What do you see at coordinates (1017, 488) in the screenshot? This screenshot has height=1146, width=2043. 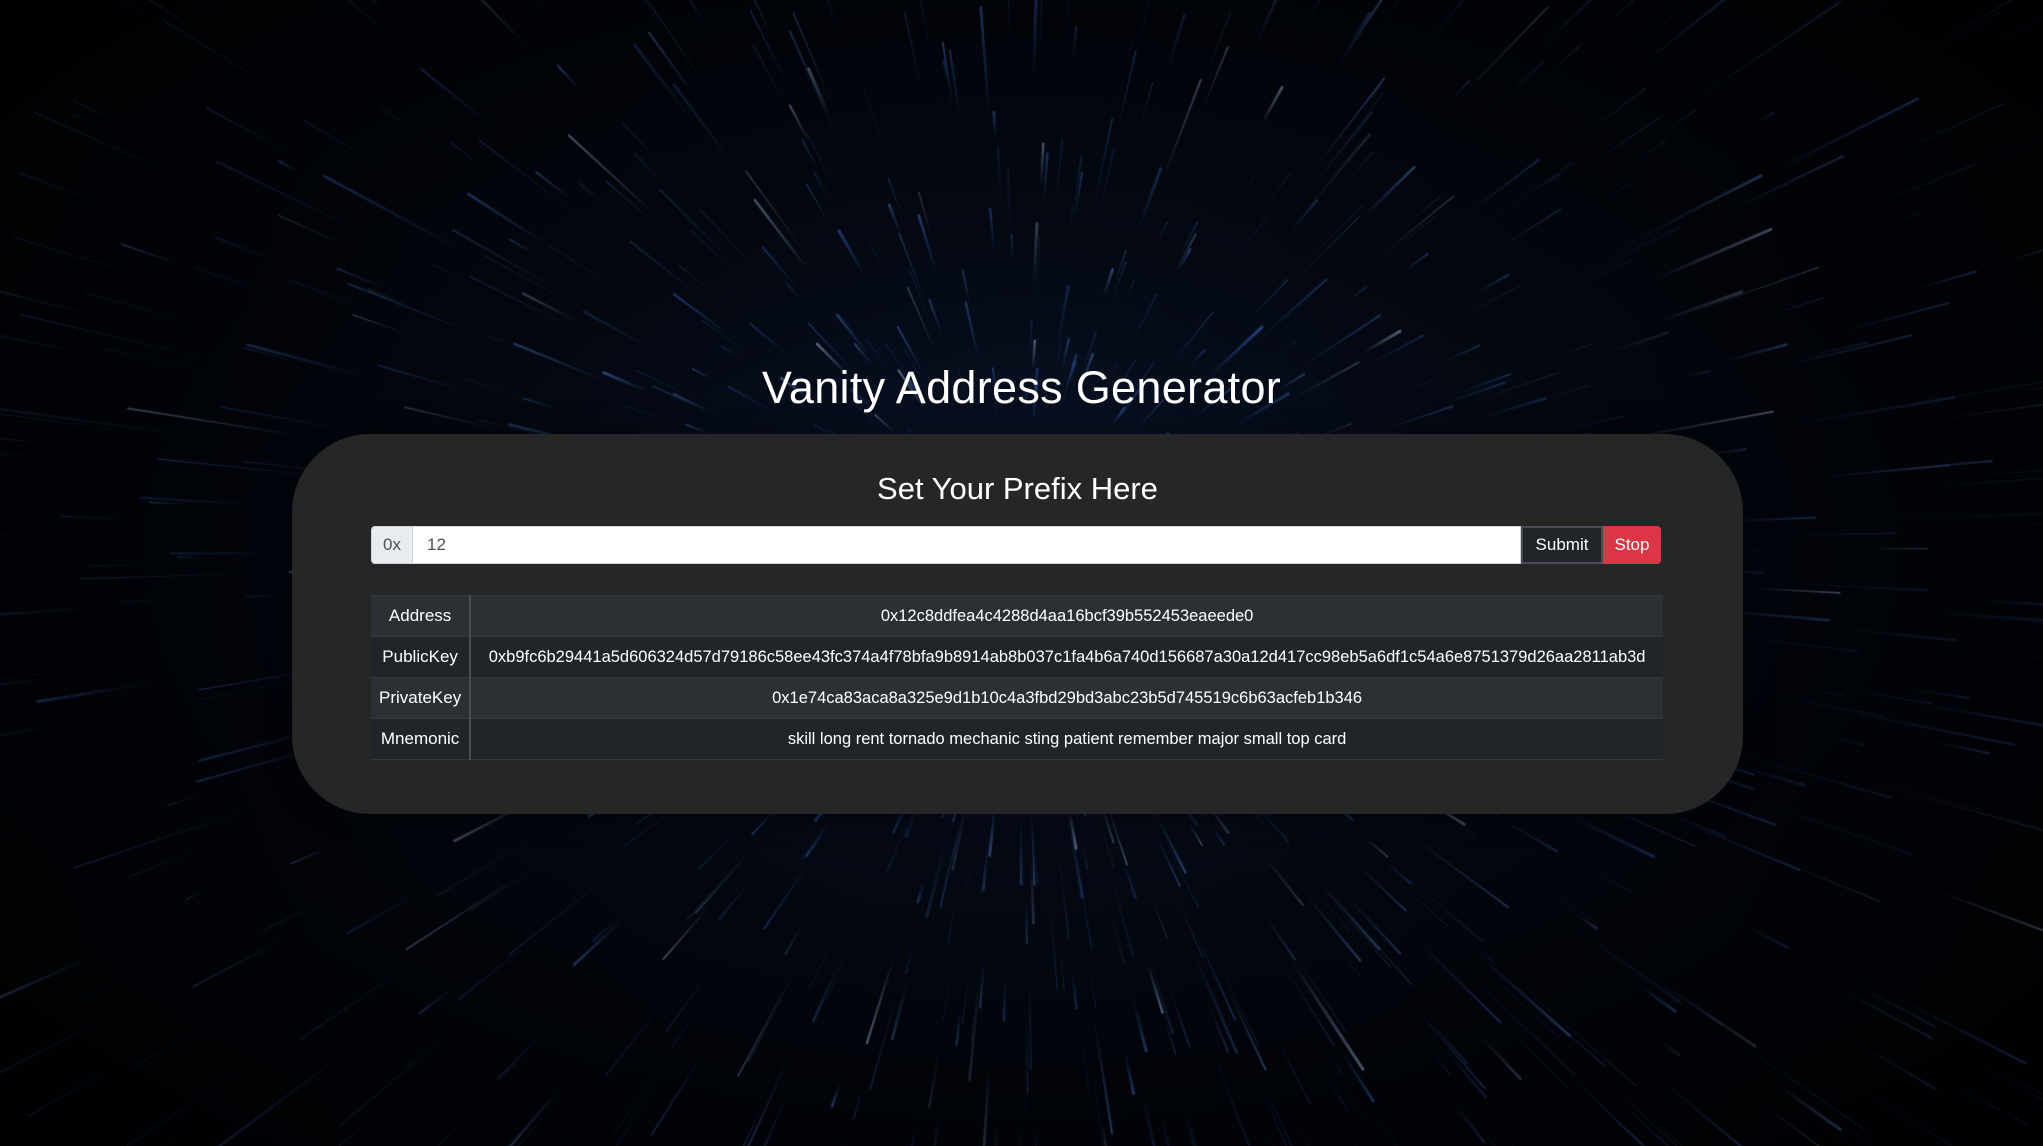 I see `panel-title: Set Your Prefix Here` at bounding box center [1017, 488].